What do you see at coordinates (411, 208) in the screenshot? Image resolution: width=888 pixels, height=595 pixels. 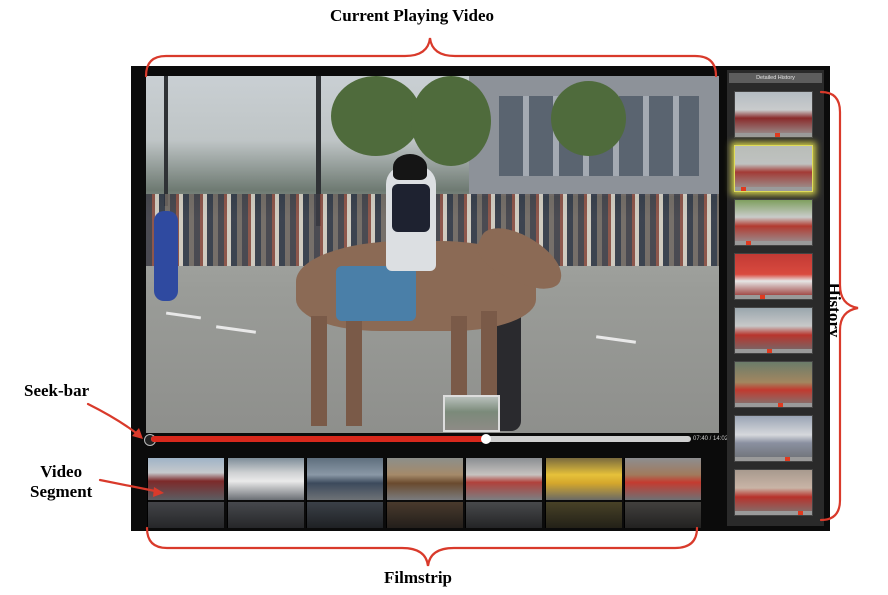 I see `rider-vest` at bounding box center [411, 208].